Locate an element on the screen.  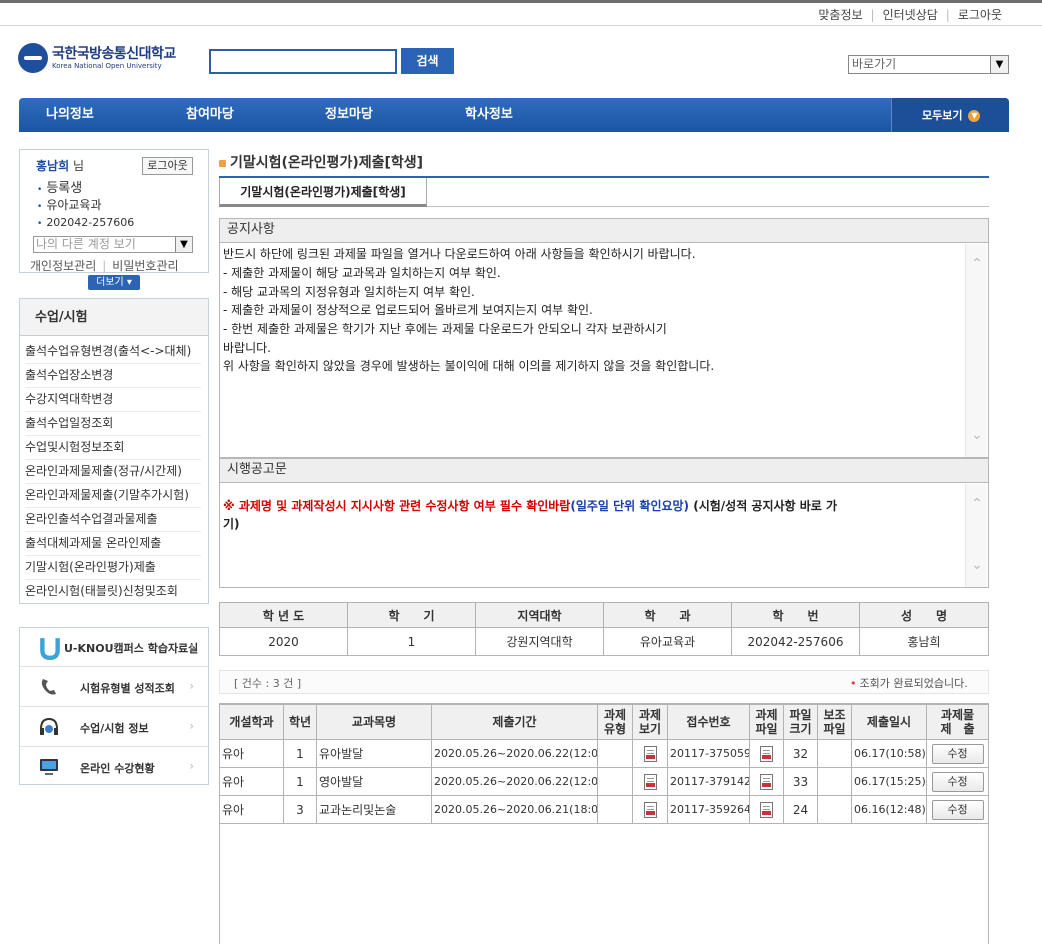
exam-notice-scrollbar: ⌃ ⌄ is located at coordinates (976, 535).